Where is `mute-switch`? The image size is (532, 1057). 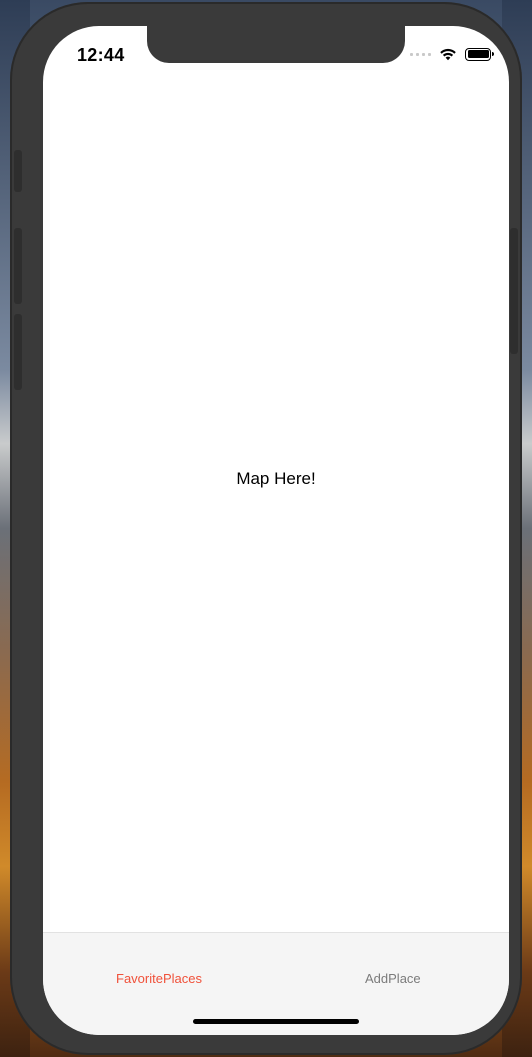 mute-switch is located at coordinates (18, 171).